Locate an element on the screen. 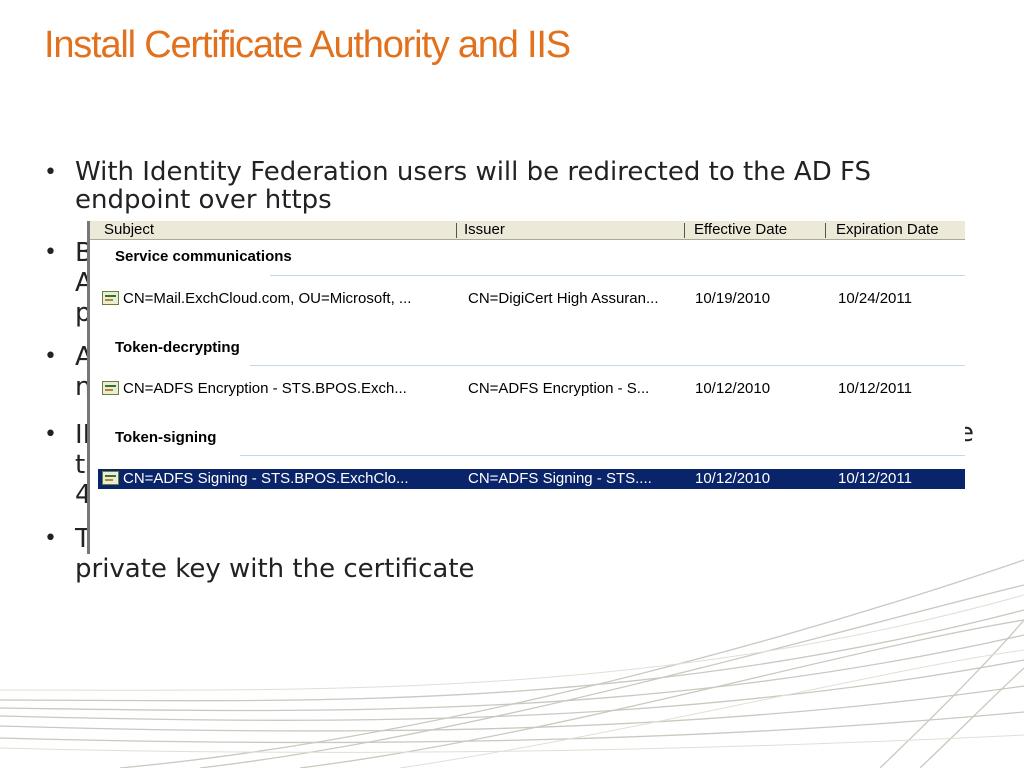 The image size is (1024, 768). column-header-subject: Subject is located at coordinates (129, 230).